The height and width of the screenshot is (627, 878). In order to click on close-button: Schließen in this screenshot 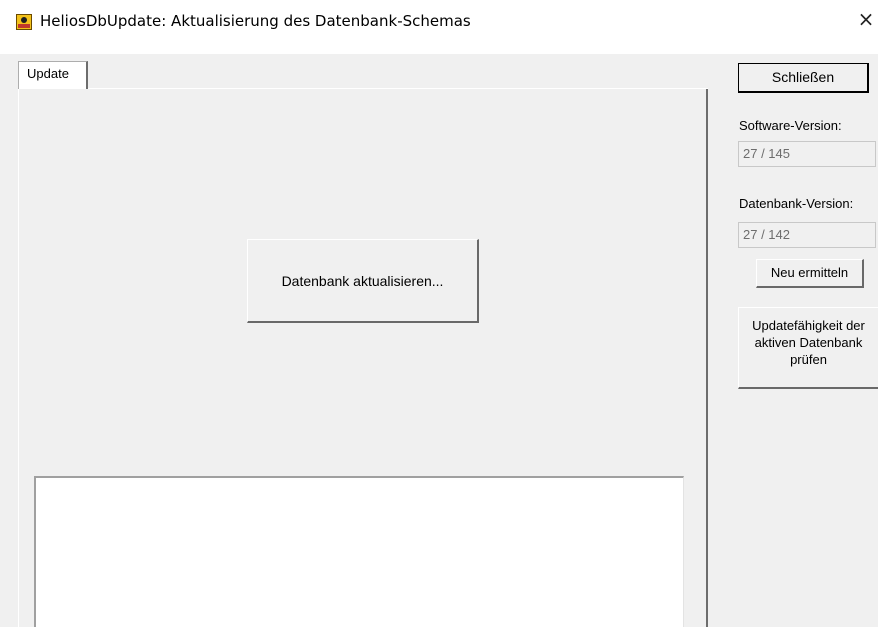, I will do `click(803, 78)`.